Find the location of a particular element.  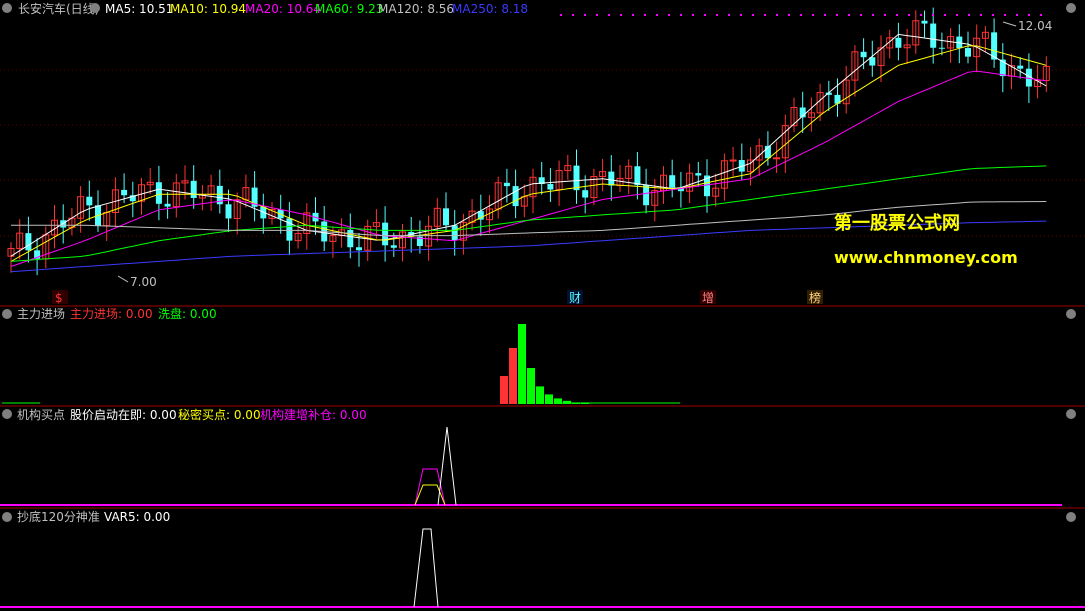

indicator-value: 主力进场: 0.00 is located at coordinates (111, 314).